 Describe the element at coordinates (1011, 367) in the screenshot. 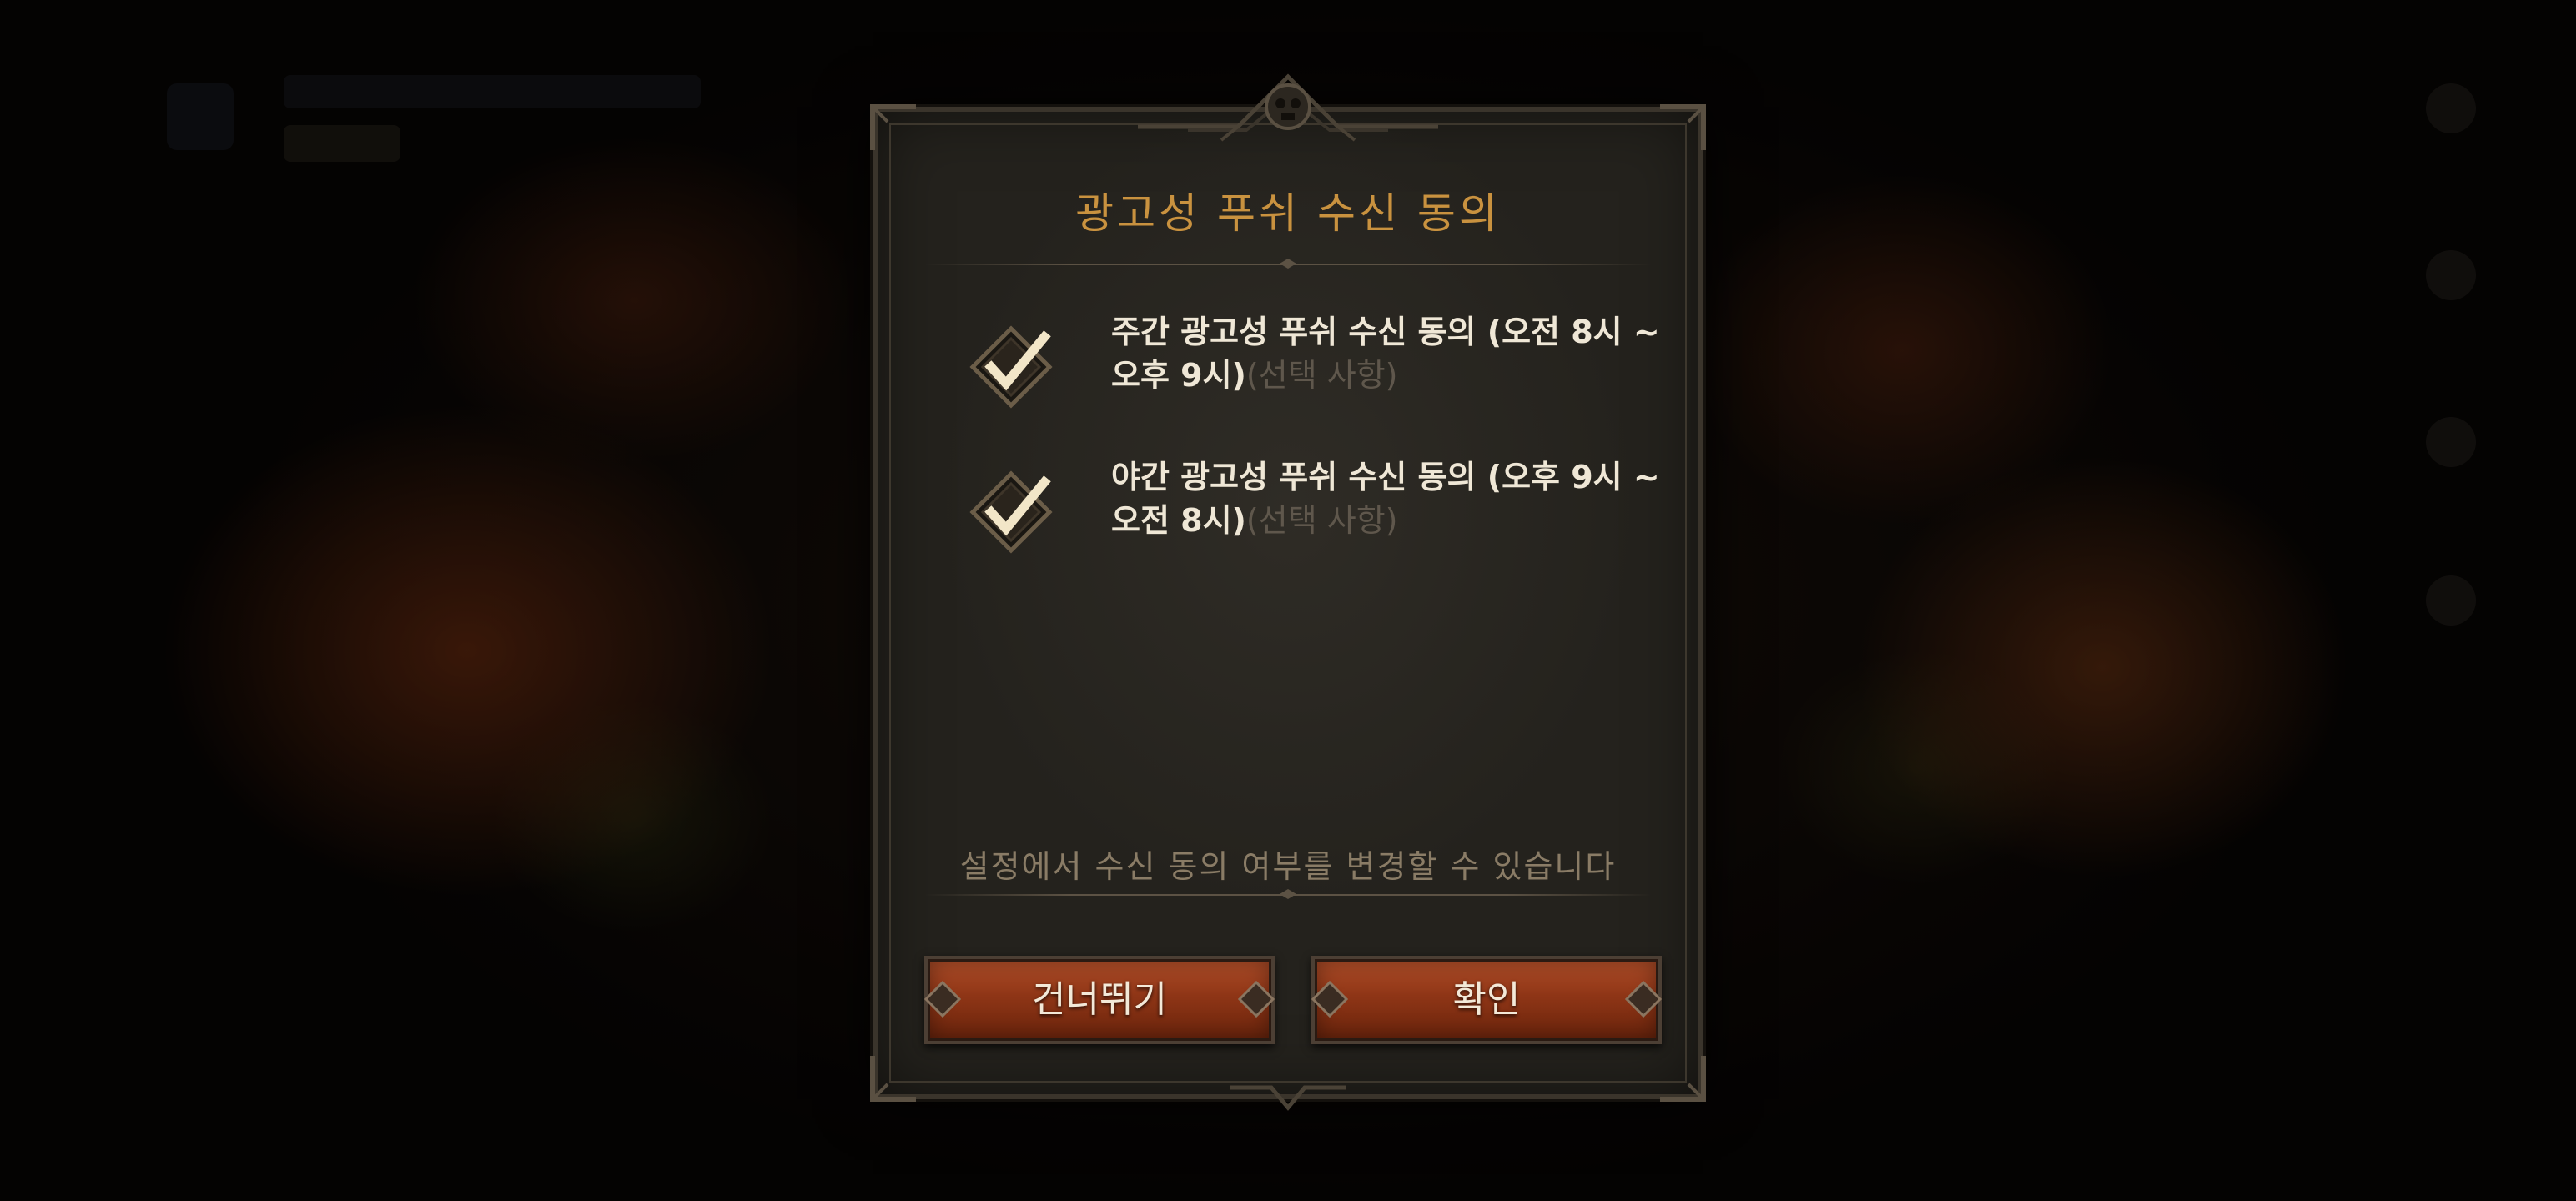

I see `daytime-consent-checkbox` at that location.